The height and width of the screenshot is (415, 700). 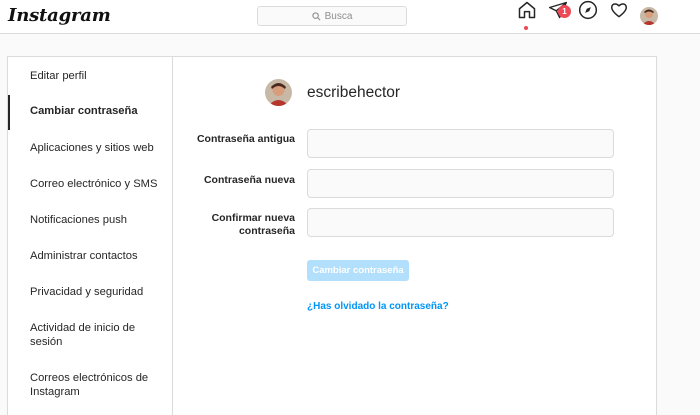 I want to click on heart-icon, so click(x=619, y=10).